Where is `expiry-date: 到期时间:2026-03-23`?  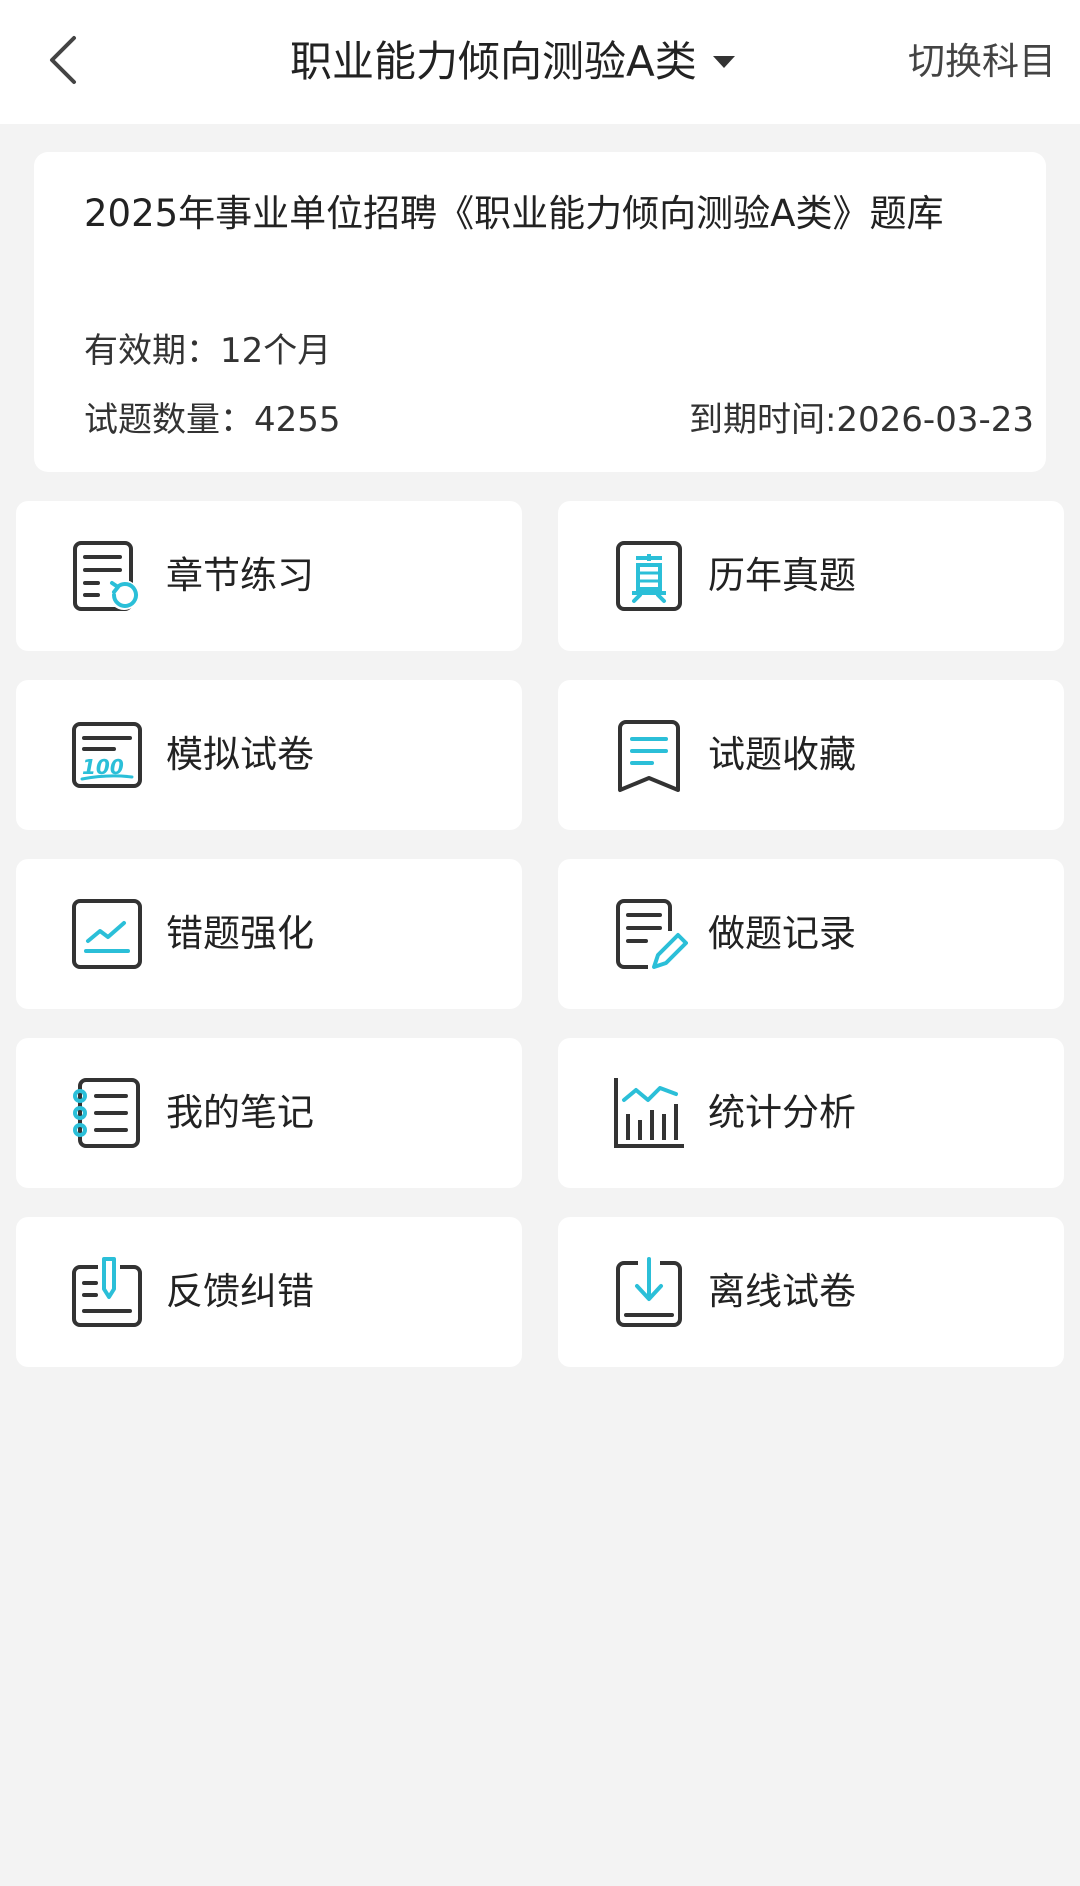 expiry-date: 到期时间:2026-03-23 is located at coordinates (861, 420).